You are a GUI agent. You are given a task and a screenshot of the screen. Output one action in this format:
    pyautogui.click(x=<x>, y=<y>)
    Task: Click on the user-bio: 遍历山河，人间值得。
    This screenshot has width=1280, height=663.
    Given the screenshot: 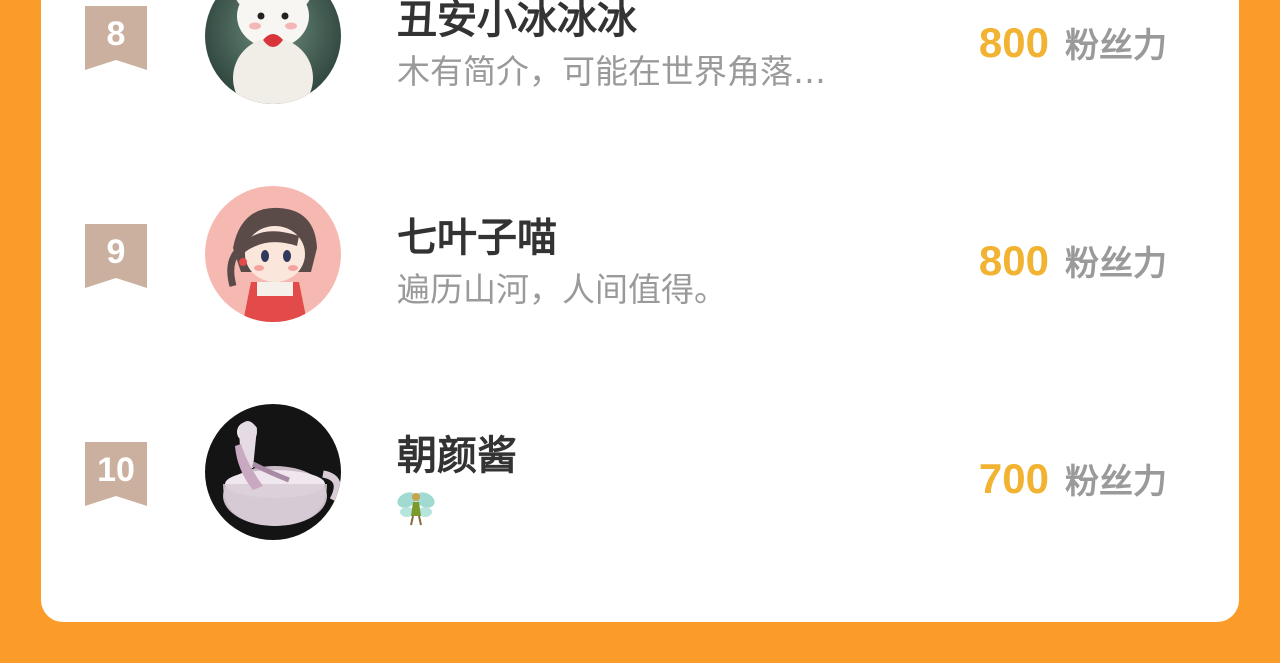 What is the action you would take?
    pyautogui.click(x=562, y=289)
    